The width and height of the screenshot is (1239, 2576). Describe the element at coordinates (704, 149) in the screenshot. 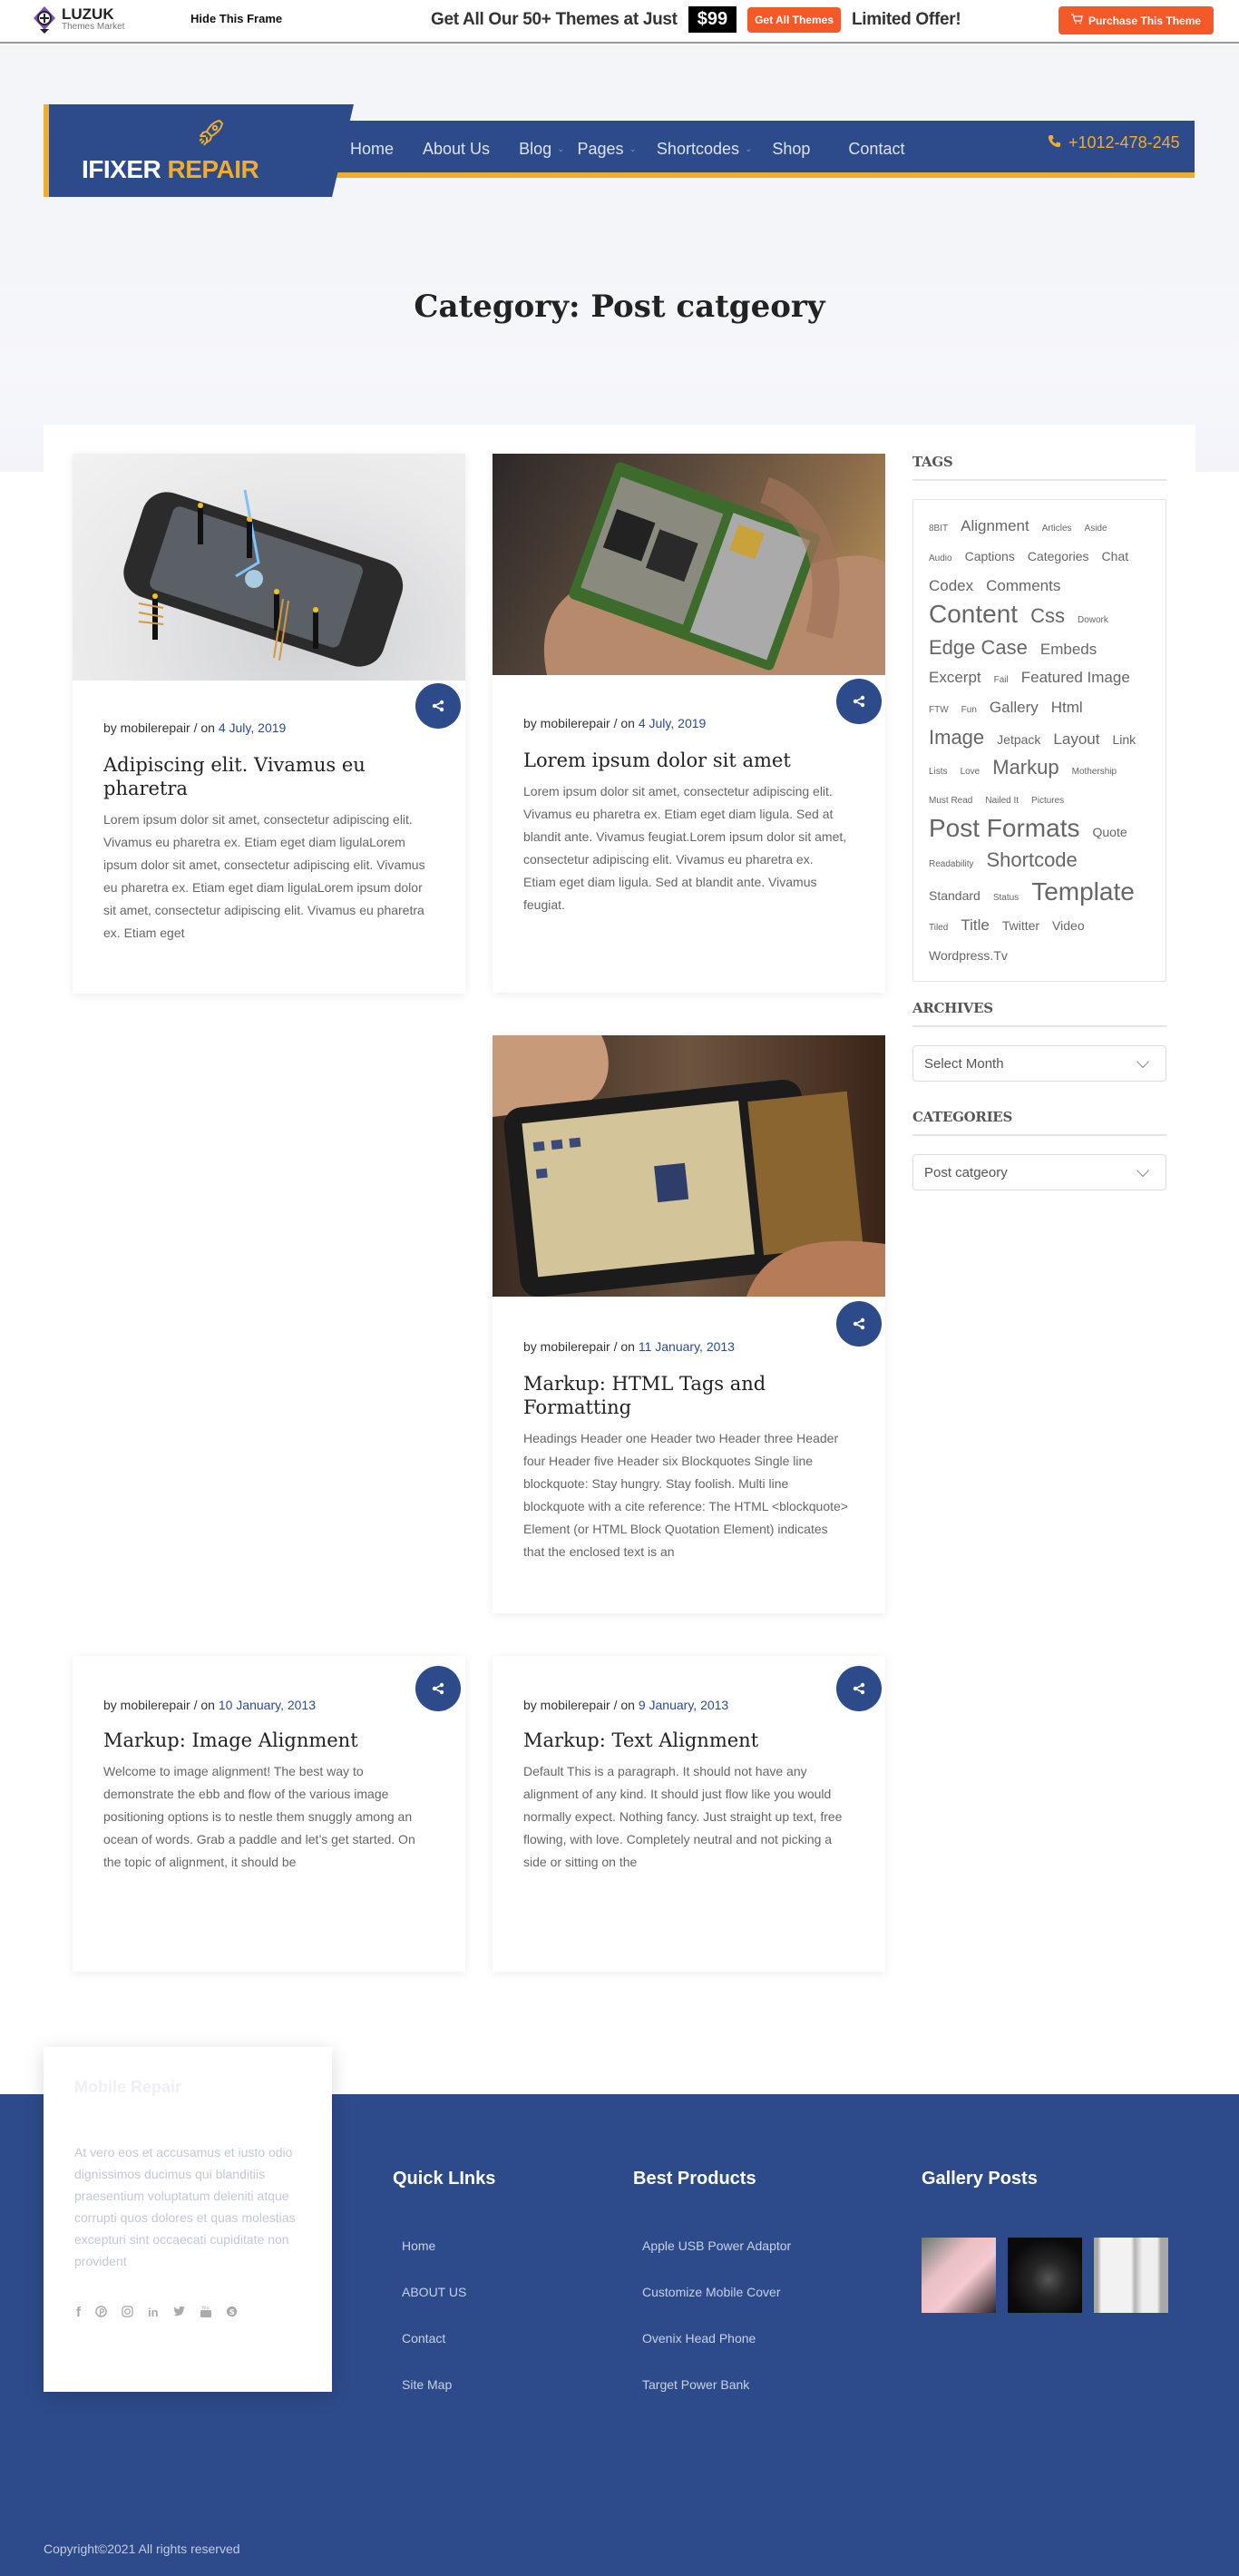

I see `menu-item-shortcodes: Shortcodes ⌄` at that location.